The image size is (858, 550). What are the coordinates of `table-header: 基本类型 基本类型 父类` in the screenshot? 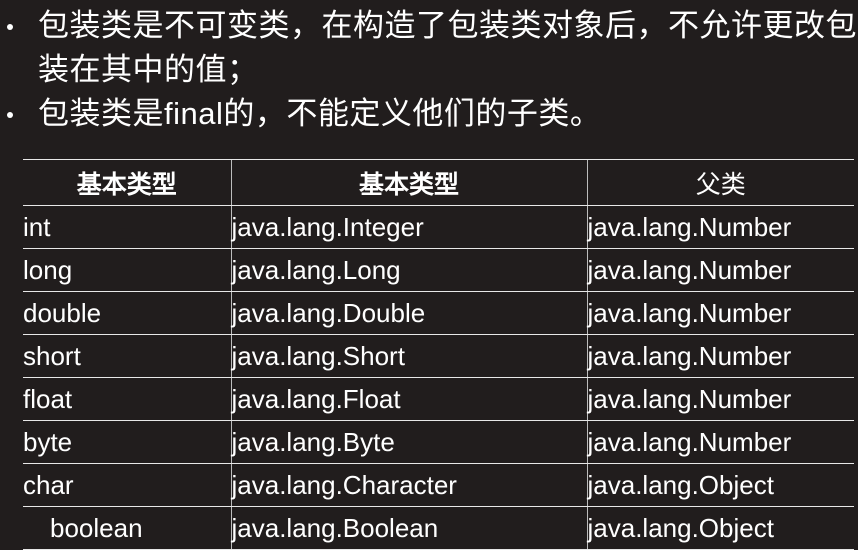 It's located at (438, 182).